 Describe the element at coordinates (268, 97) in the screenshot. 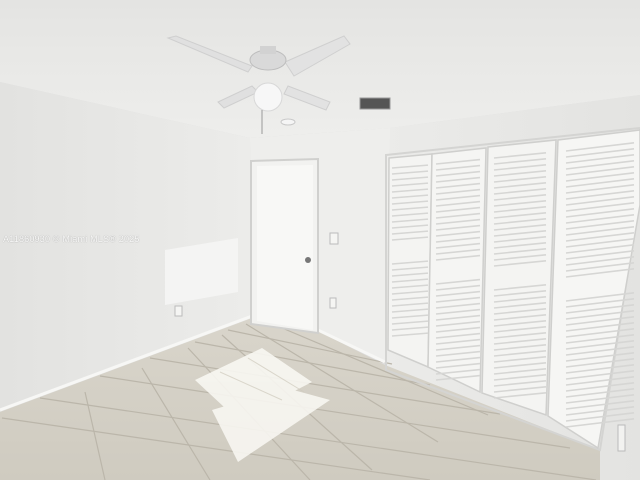

I see `fan-light` at that location.